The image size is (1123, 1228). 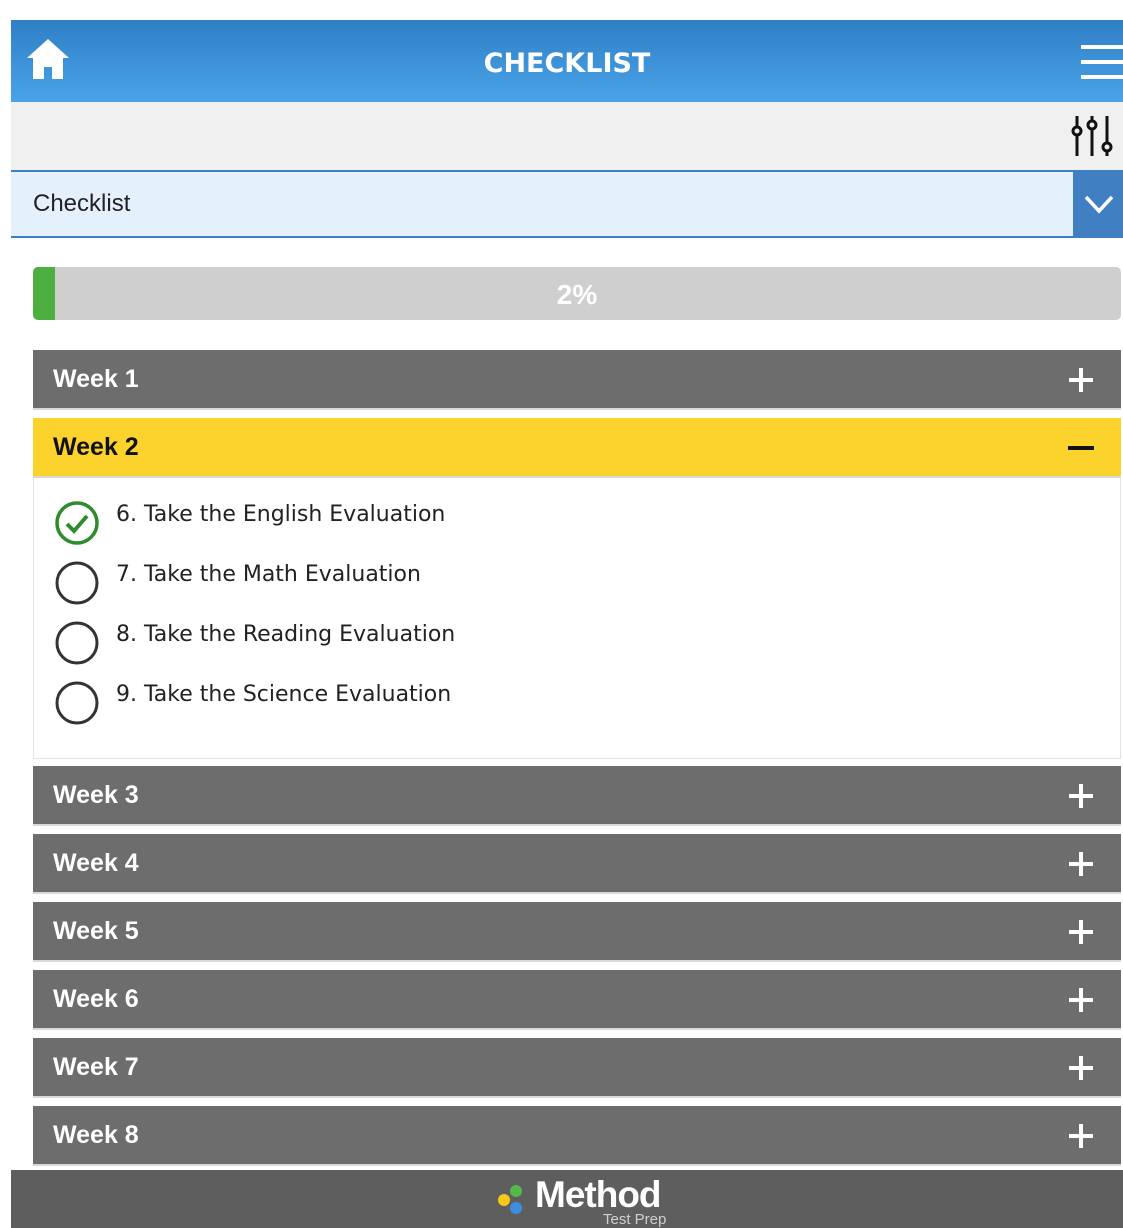 I want to click on week-label: Week 6, so click(x=96, y=999).